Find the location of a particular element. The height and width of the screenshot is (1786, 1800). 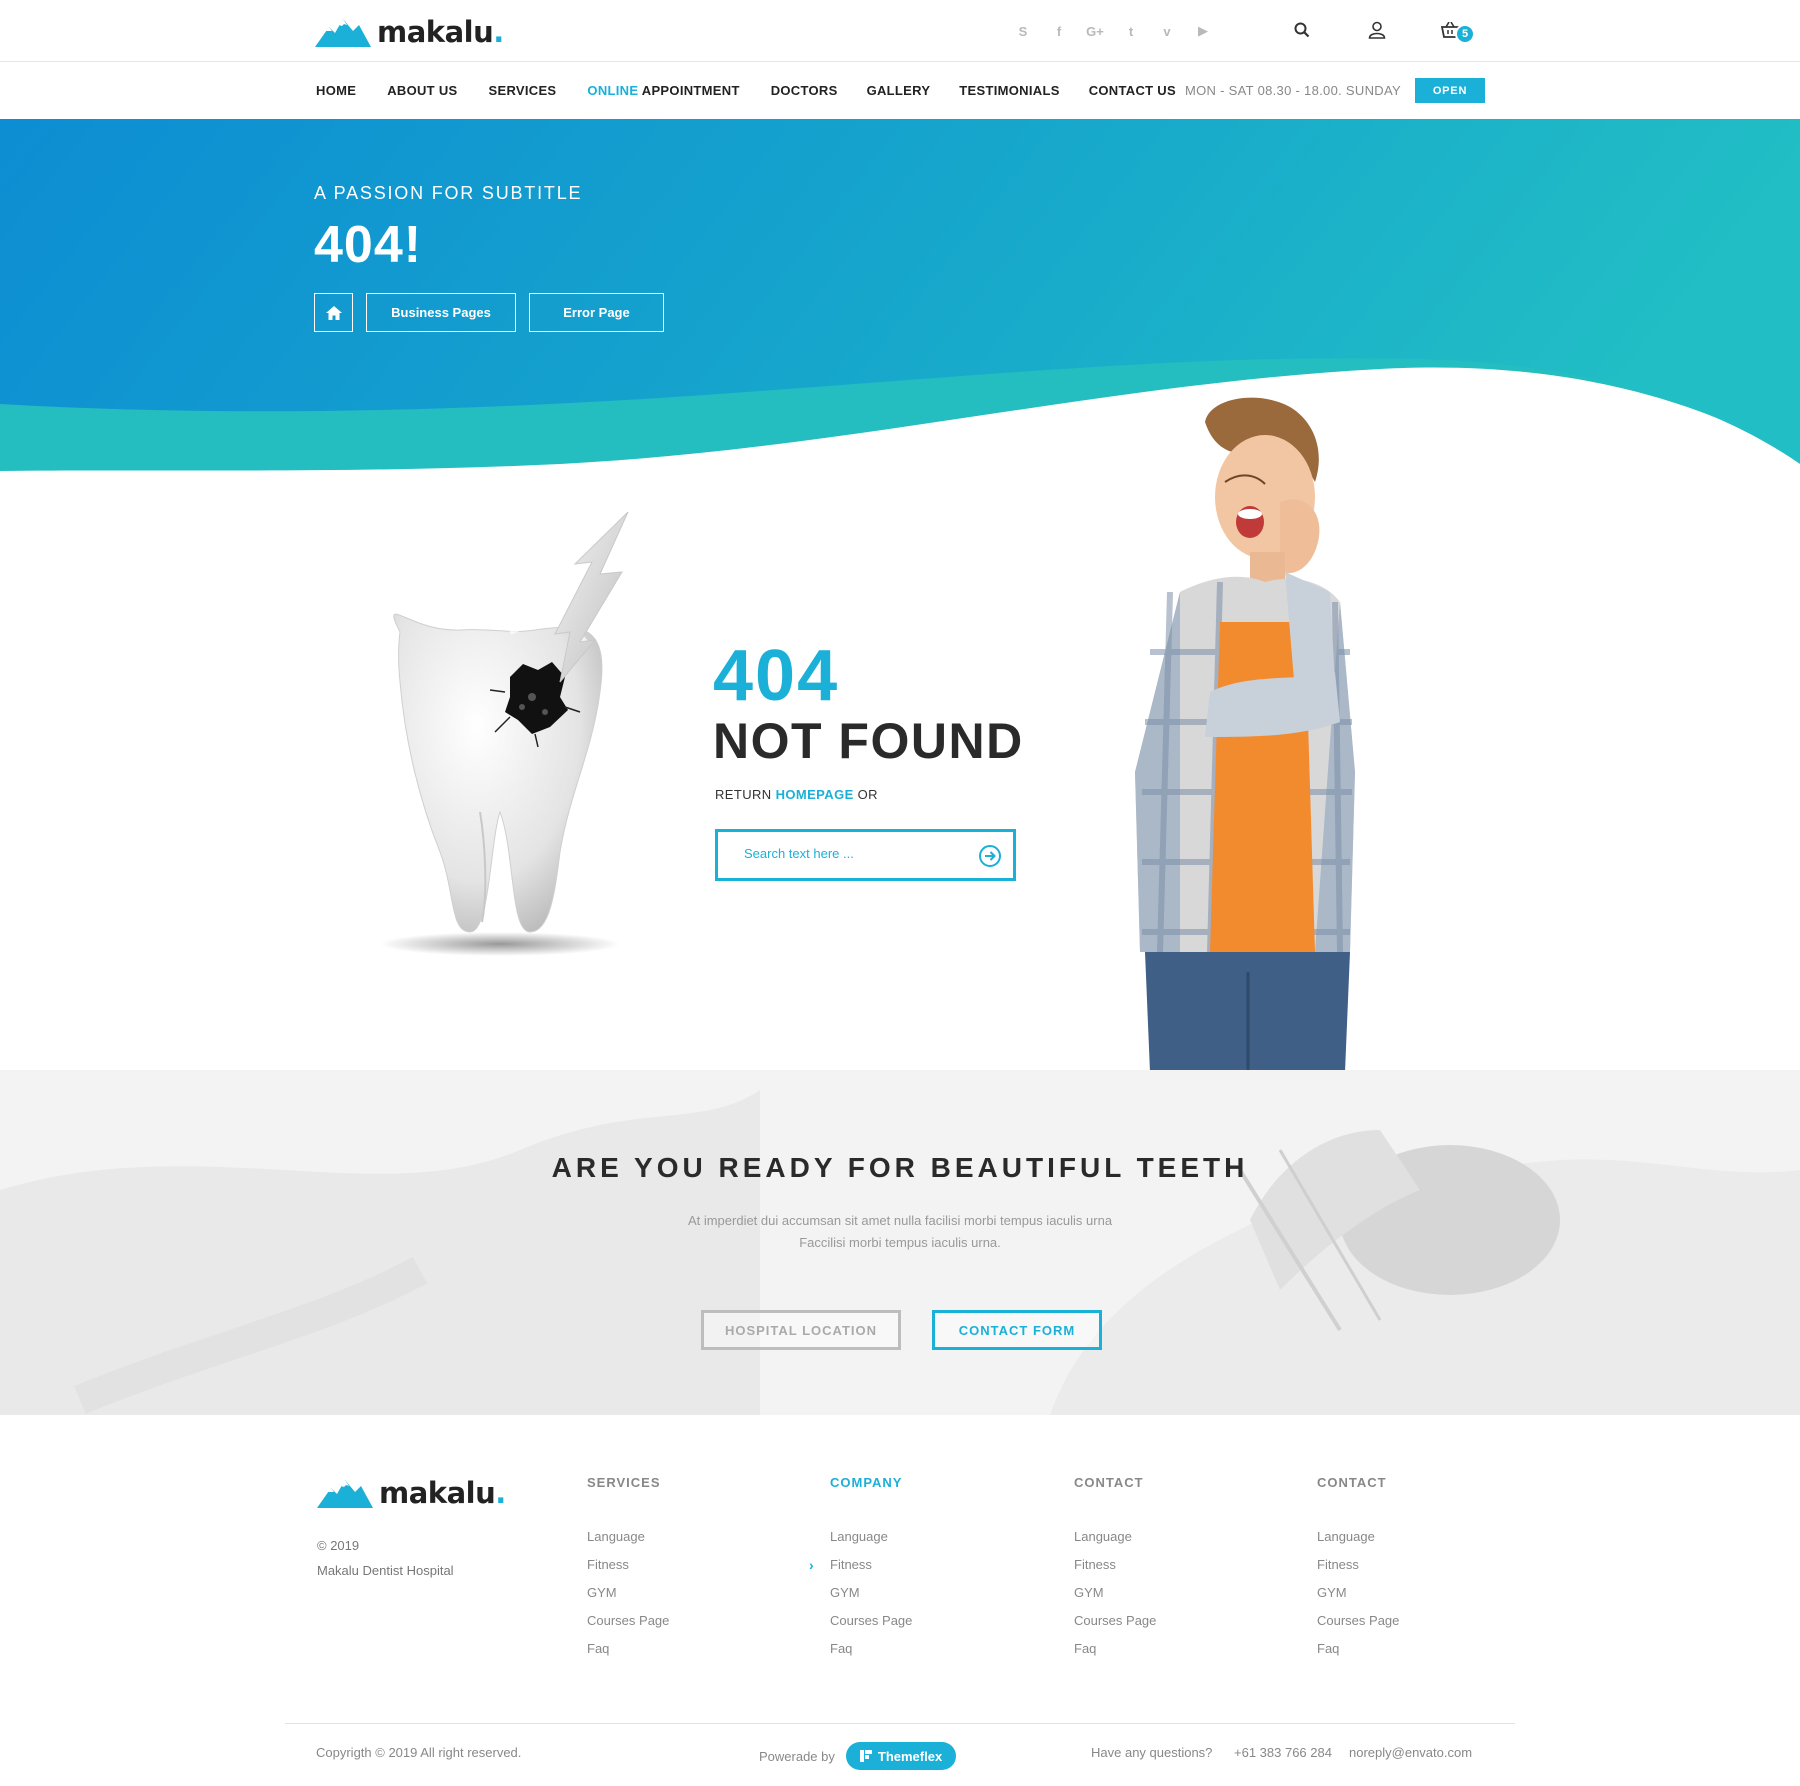

breadcrumb-business-pages: Business Pages is located at coordinates (441, 312).